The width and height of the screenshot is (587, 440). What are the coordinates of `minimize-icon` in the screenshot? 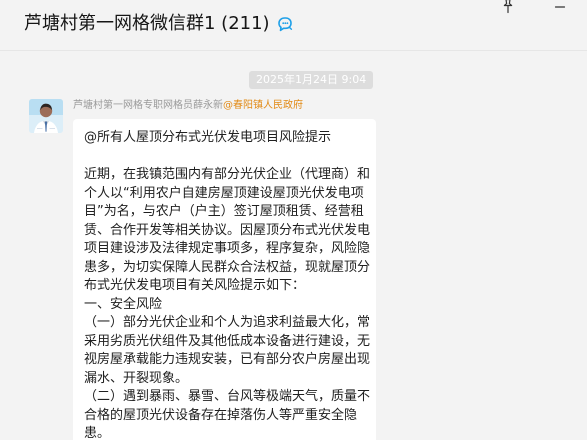 It's located at (560, 6).